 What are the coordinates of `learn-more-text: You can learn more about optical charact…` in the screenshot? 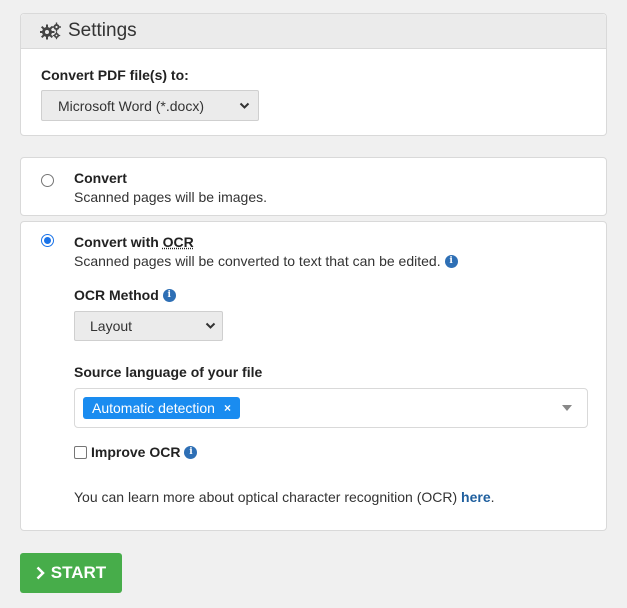 It's located at (284, 497).